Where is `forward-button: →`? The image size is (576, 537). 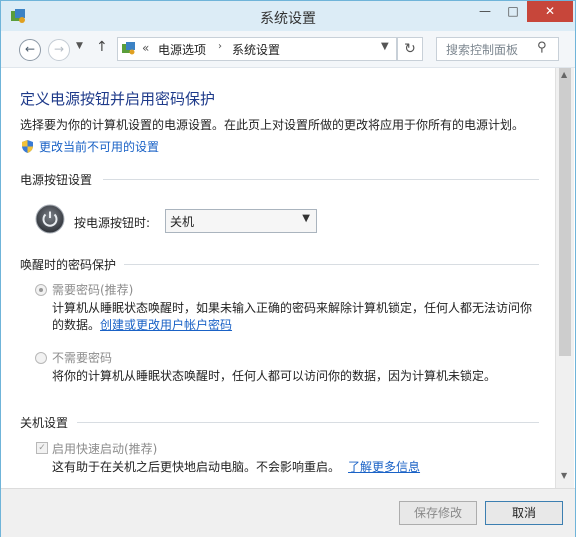 forward-button: → is located at coordinates (59, 50).